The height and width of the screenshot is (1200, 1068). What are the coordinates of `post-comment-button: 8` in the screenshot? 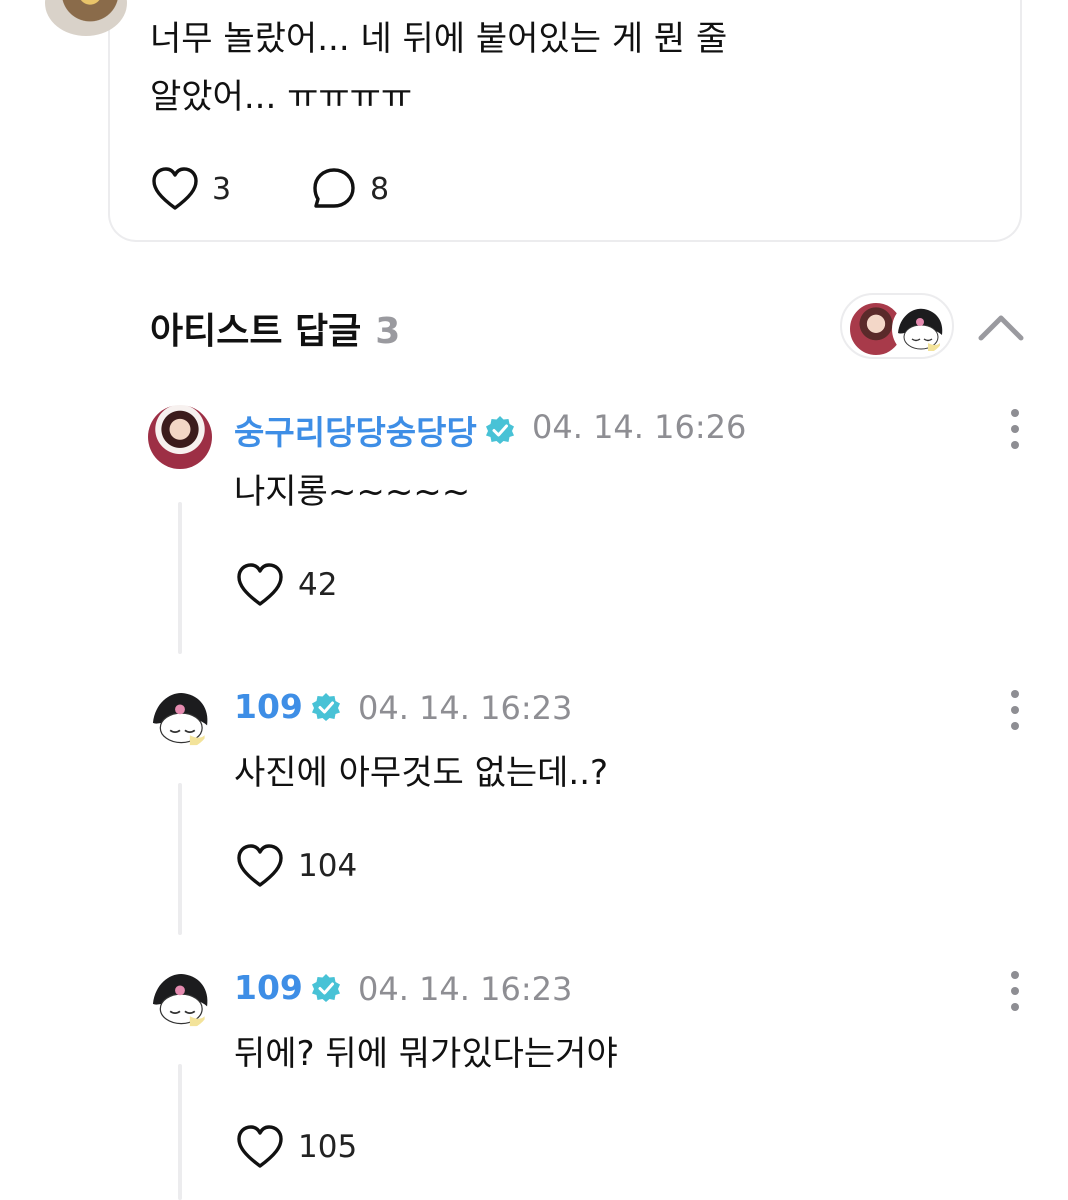 It's located at (349, 189).